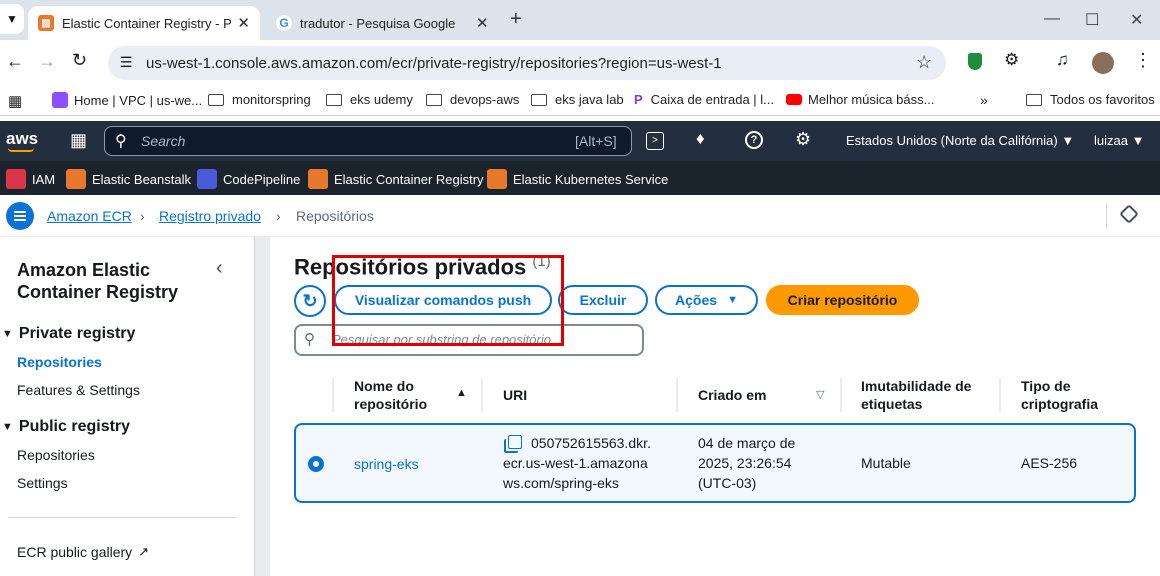 This screenshot has width=1160, height=576. What do you see at coordinates (310, 301) in the screenshot?
I see `refresh-button: ↻` at bounding box center [310, 301].